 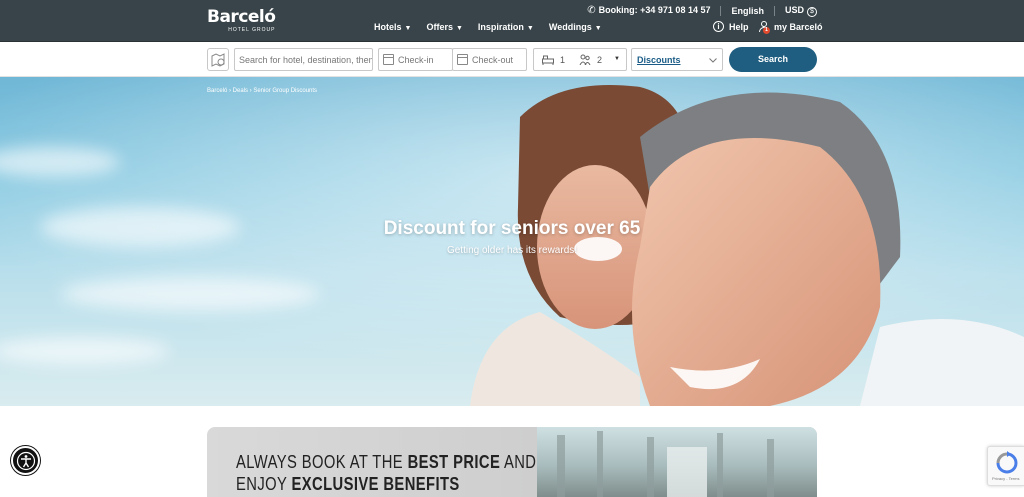 I want to click on help-link: i Help, so click(x=731, y=26).